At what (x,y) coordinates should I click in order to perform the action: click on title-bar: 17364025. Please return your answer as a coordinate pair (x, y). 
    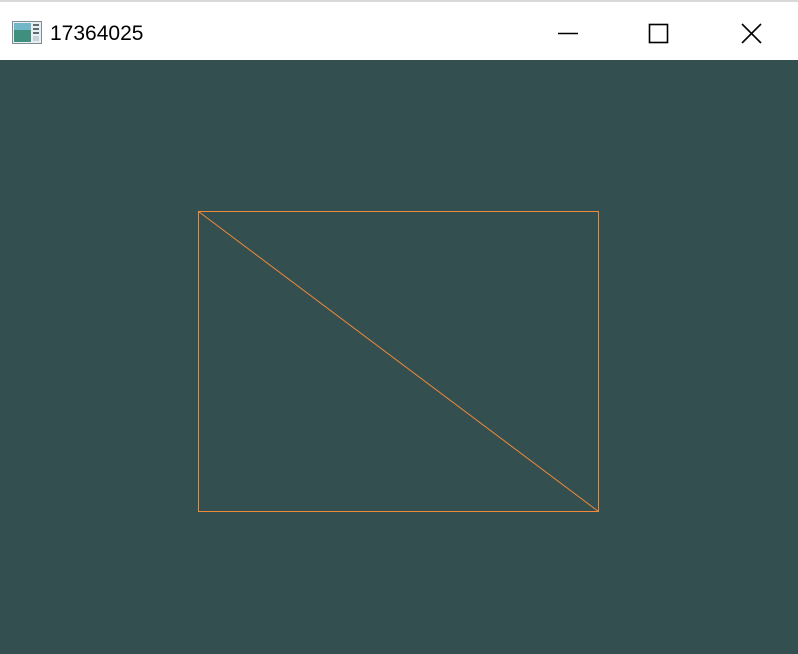
    Looking at the image, I should click on (399, 31).